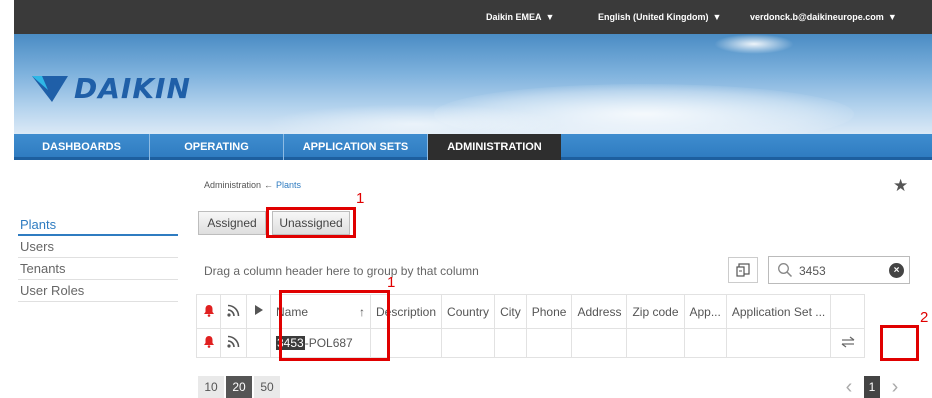 The width and height of the screenshot is (932, 398). What do you see at coordinates (232, 185) in the screenshot?
I see `breadcrumb-root: Administration` at bounding box center [232, 185].